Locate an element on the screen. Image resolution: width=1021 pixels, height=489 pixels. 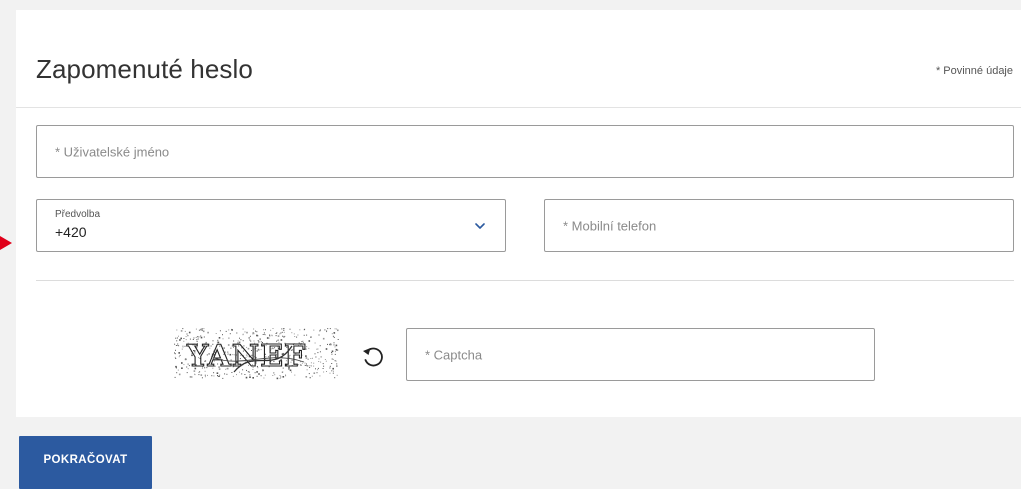
mobile-phone-placeholder: * Mobilní telefon is located at coordinates (610, 225).